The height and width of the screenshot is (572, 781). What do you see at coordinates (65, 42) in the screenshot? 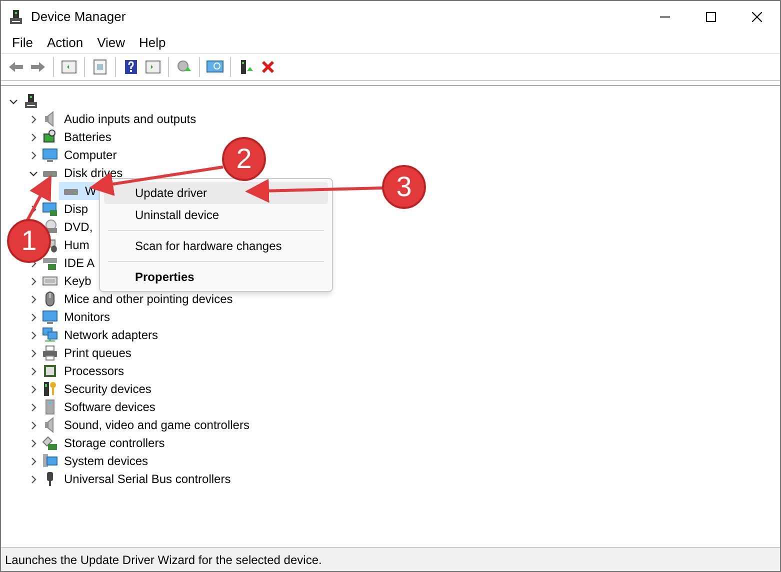
I see `menu-item: Action` at bounding box center [65, 42].